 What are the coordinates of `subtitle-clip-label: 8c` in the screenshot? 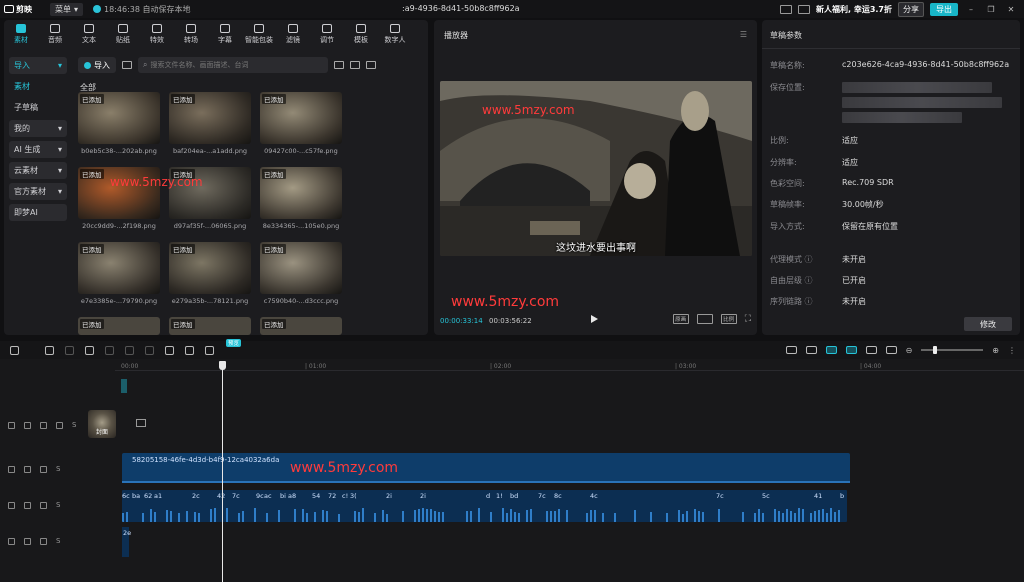 It's located at (558, 496).